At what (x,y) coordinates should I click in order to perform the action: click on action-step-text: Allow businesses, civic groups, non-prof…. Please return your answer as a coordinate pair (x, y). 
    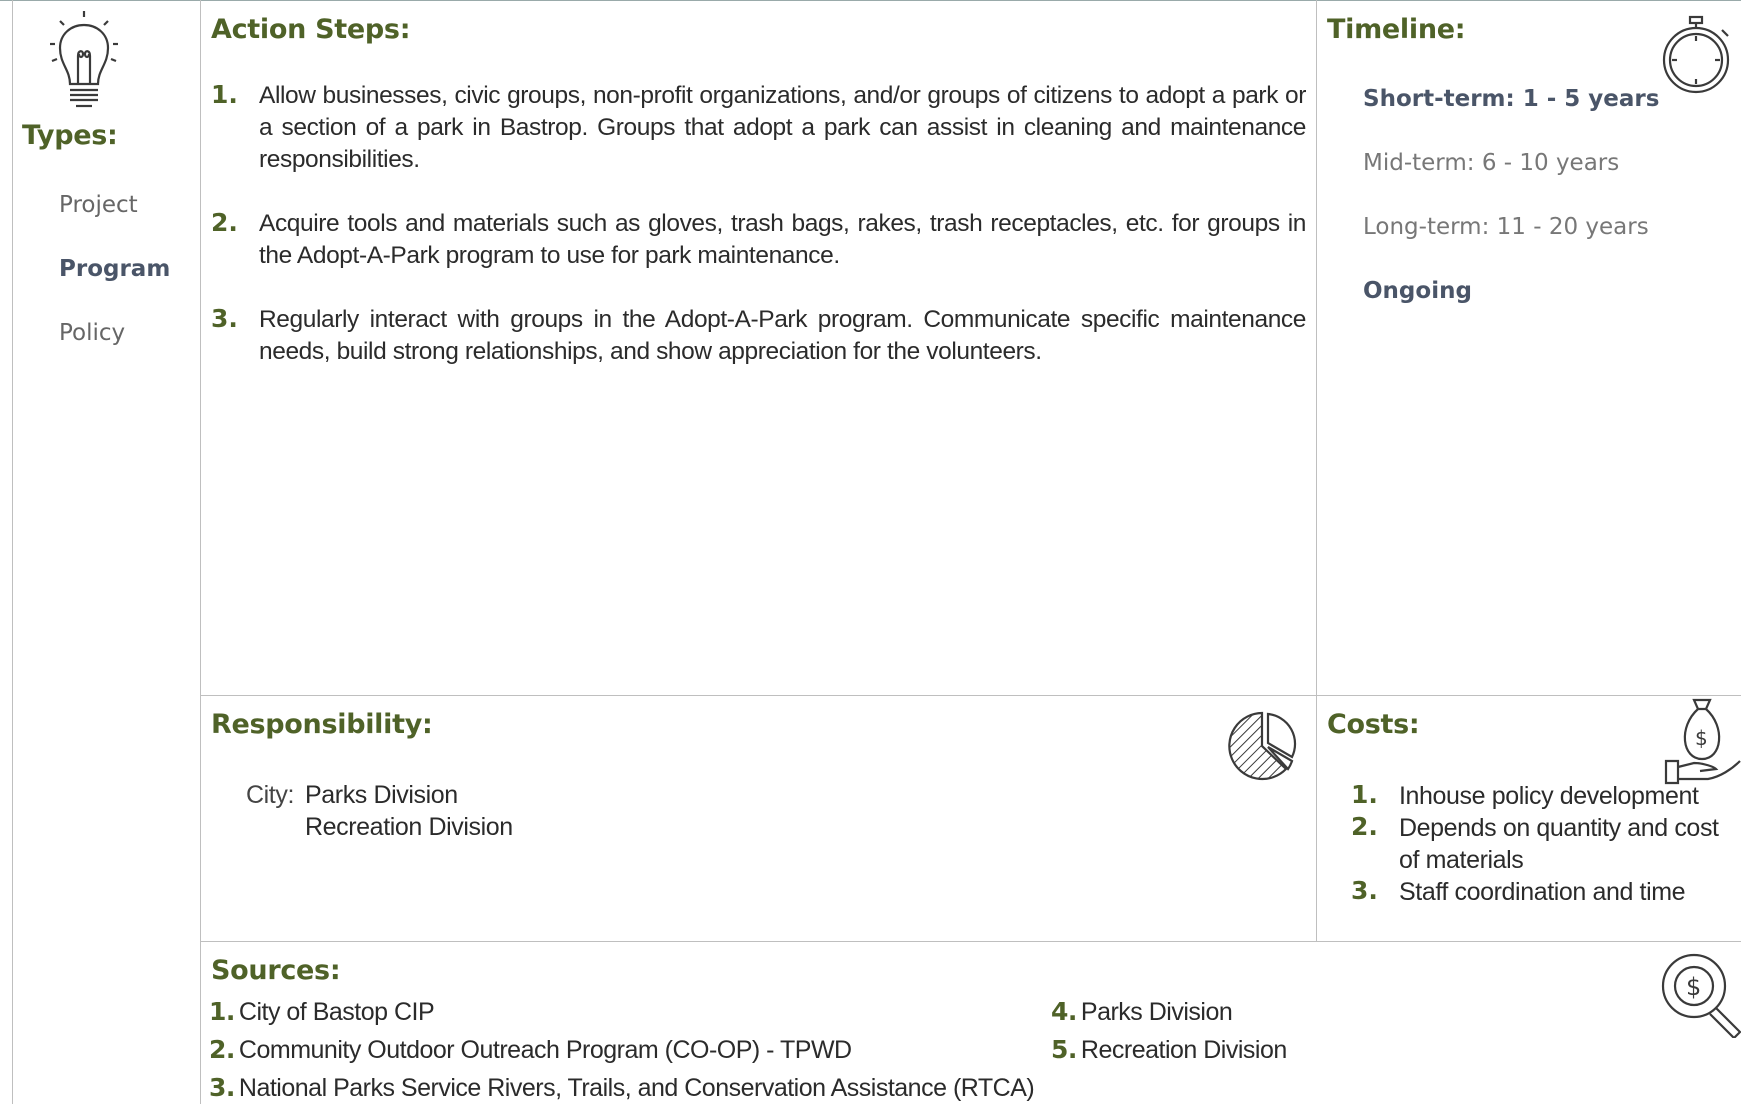
    Looking at the image, I should click on (782, 127).